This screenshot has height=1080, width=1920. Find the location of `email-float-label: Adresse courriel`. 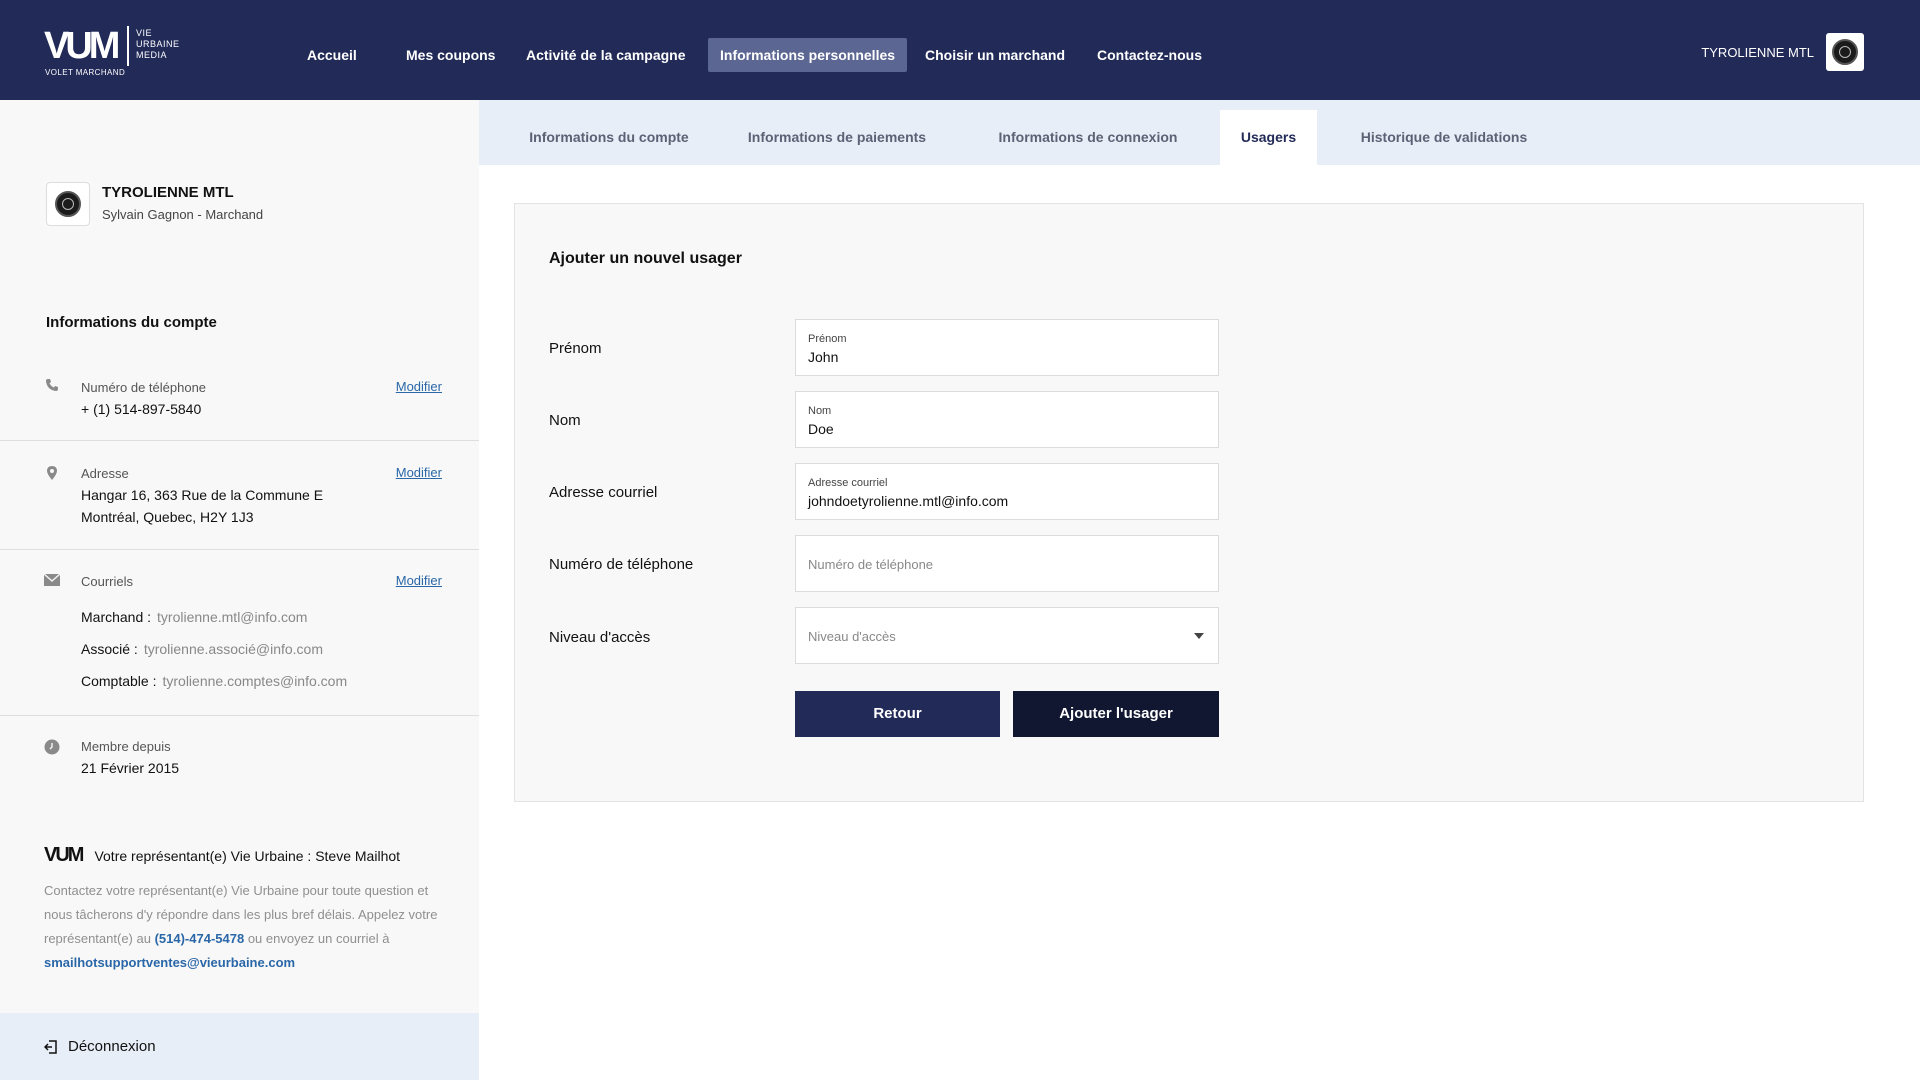

email-float-label: Adresse courriel is located at coordinates (848, 483).